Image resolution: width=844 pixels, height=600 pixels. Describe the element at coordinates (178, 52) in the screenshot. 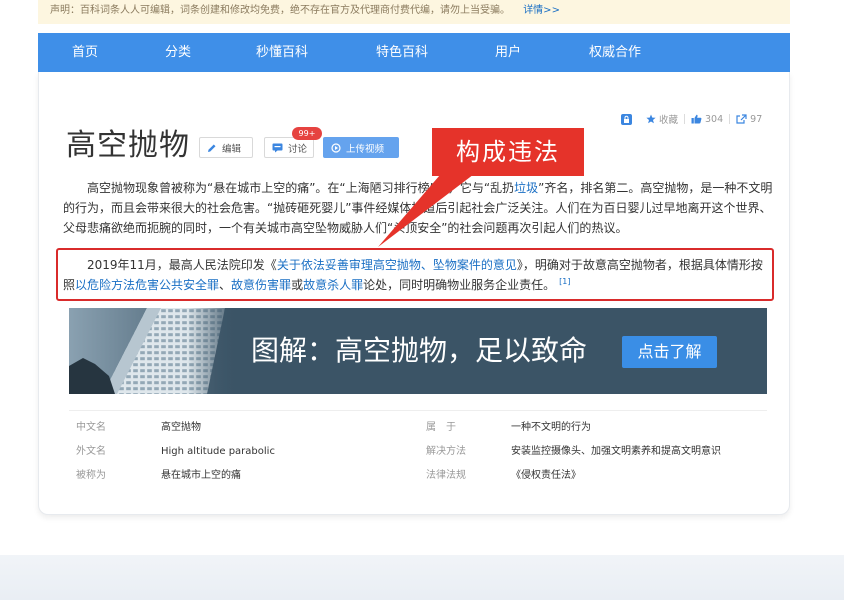

I see `nav-item-categories: 分类` at that location.